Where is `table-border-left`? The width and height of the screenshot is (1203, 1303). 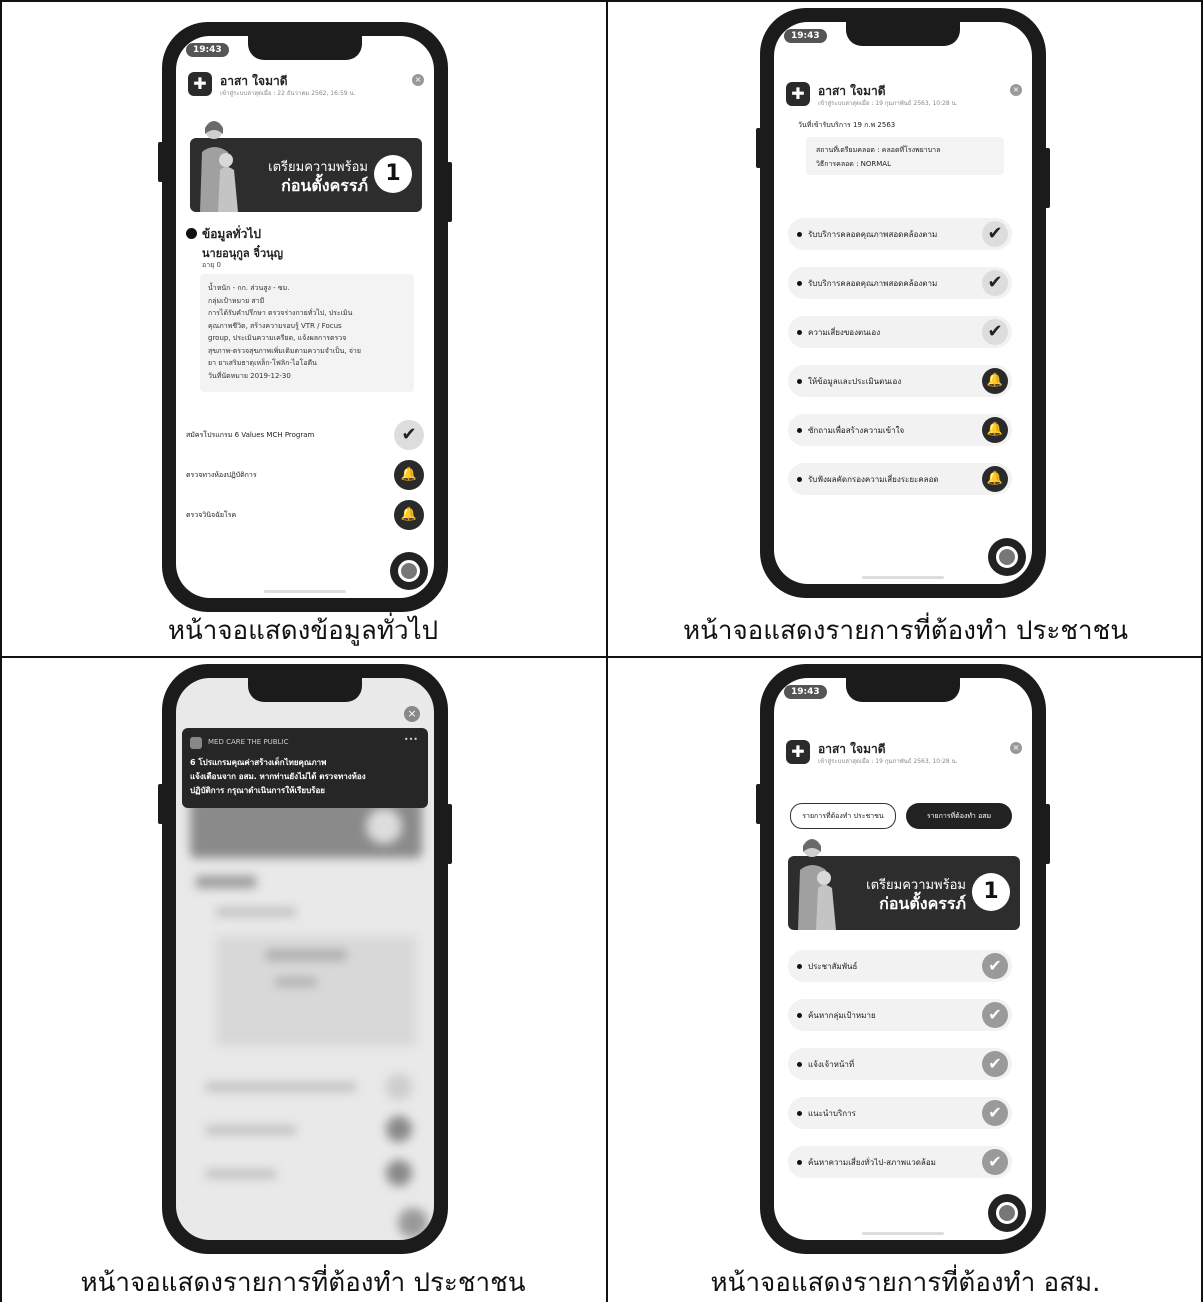 table-border-left is located at coordinates (1, 651).